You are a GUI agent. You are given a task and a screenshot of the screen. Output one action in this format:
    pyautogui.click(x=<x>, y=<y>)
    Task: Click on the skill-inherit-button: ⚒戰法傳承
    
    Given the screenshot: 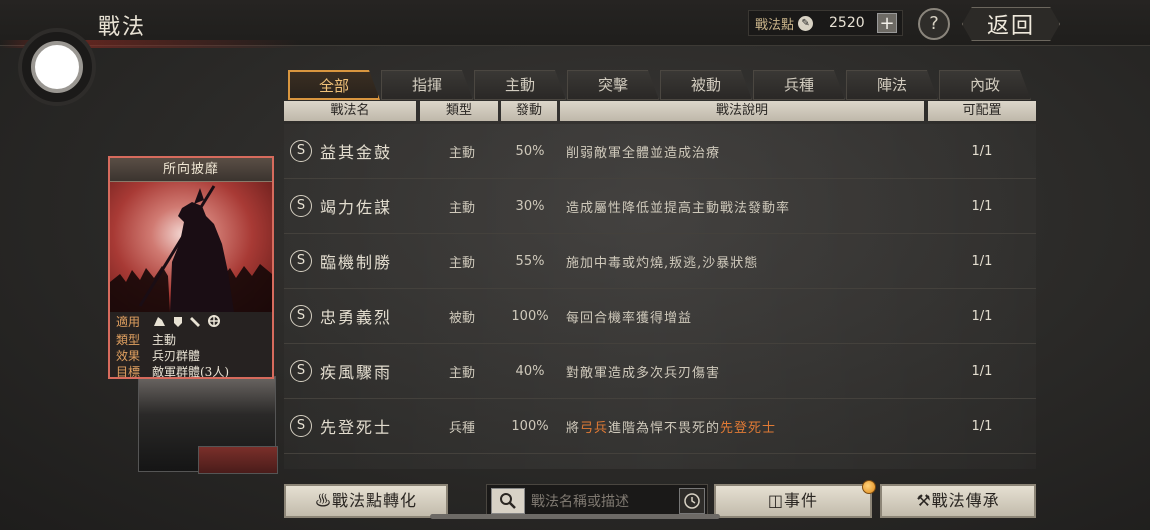 What is the action you would take?
    pyautogui.click(x=958, y=501)
    